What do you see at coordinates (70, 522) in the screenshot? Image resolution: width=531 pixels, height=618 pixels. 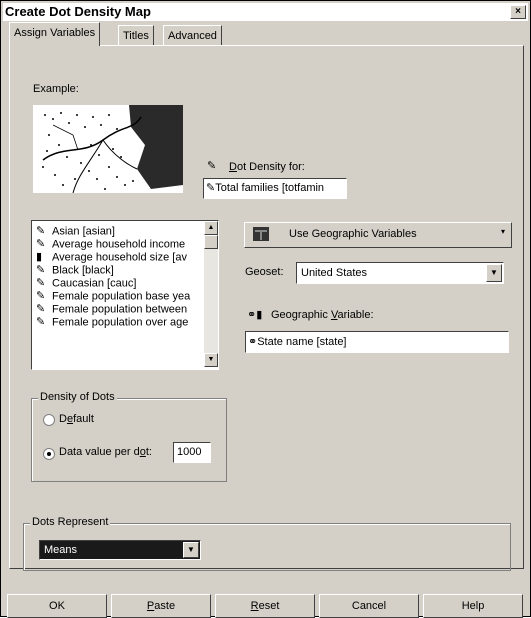 I see `dots-represent-title: Dots Represent` at bounding box center [70, 522].